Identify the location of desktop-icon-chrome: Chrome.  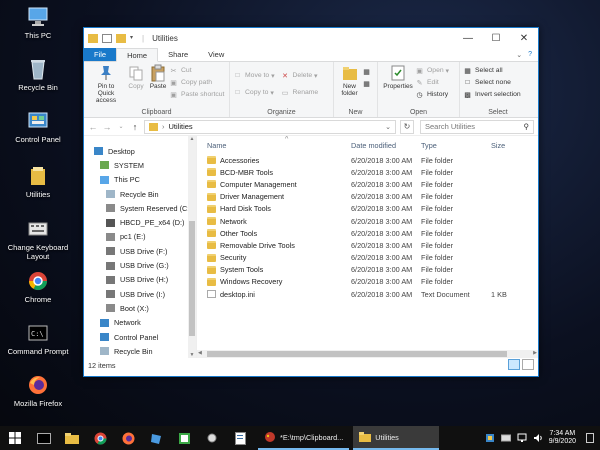
(38, 287).